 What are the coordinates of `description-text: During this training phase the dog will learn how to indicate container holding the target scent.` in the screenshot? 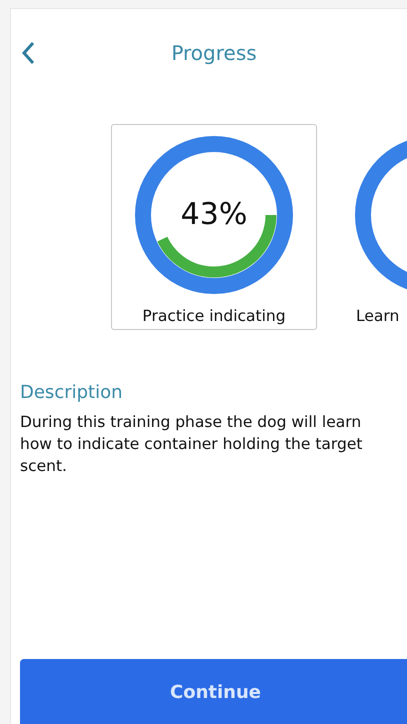 It's located at (192, 444).